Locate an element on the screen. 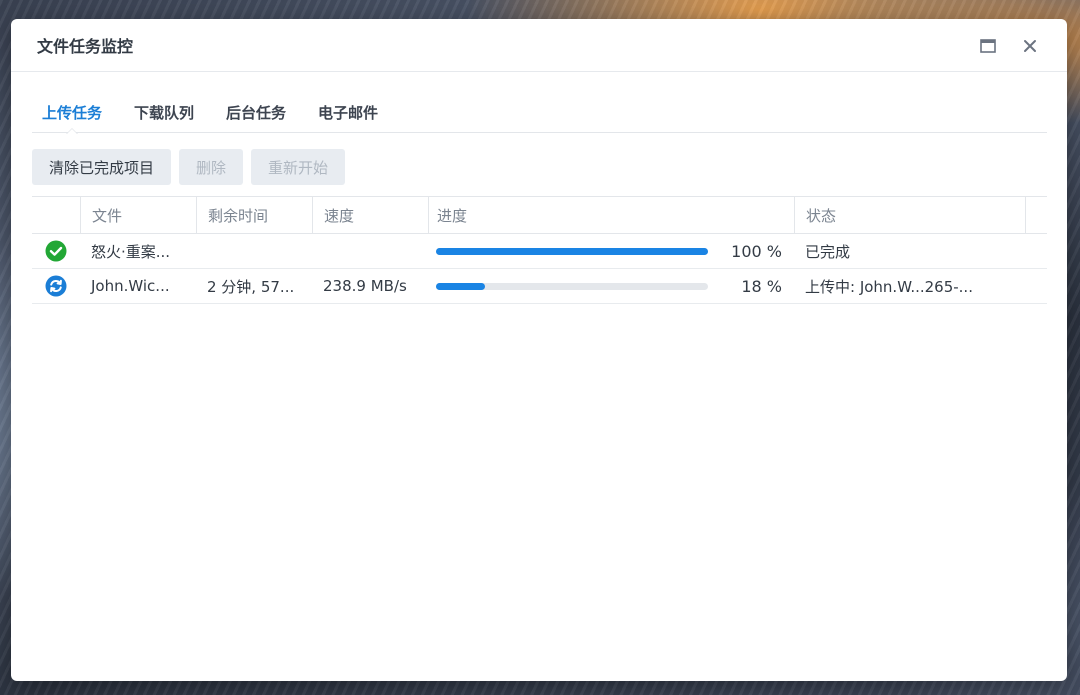 The width and height of the screenshot is (1080, 695). close-icon is located at coordinates (1030, 46).